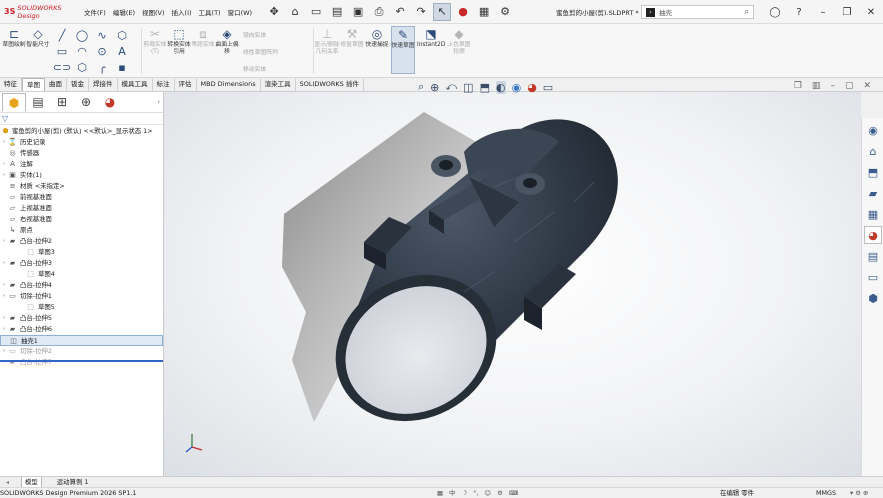 The image size is (883, 498). What do you see at coordinates (122, 35) in the screenshot?
I see `reference-icon: ⬡` at bounding box center [122, 35].